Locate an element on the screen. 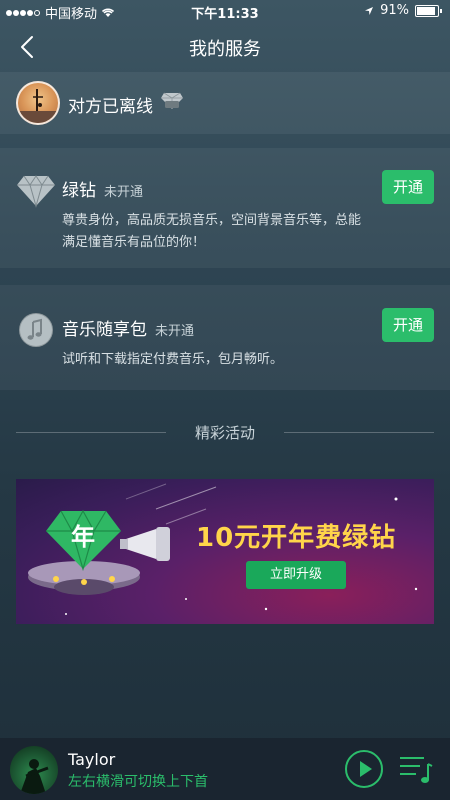 This screenshot has width=450, height=800. banner-headline: 10元开年费绿钻 is located at coordinates (296, 538).